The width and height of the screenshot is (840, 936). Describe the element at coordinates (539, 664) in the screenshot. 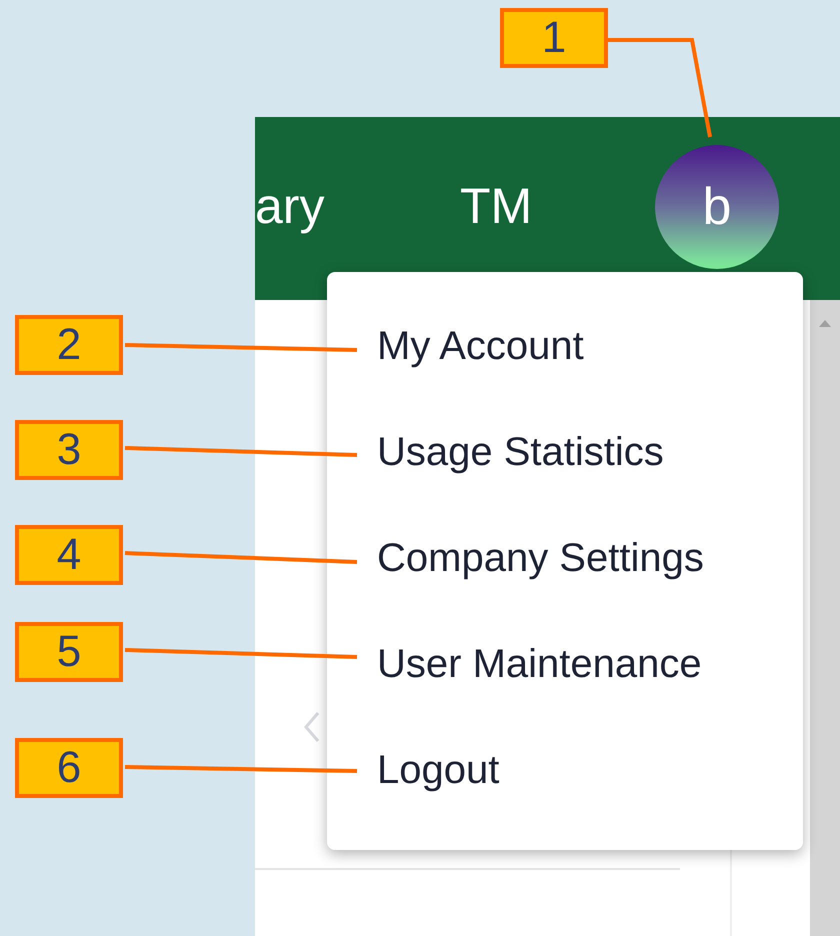

I see `menu-item: User Maintenance` at that location.